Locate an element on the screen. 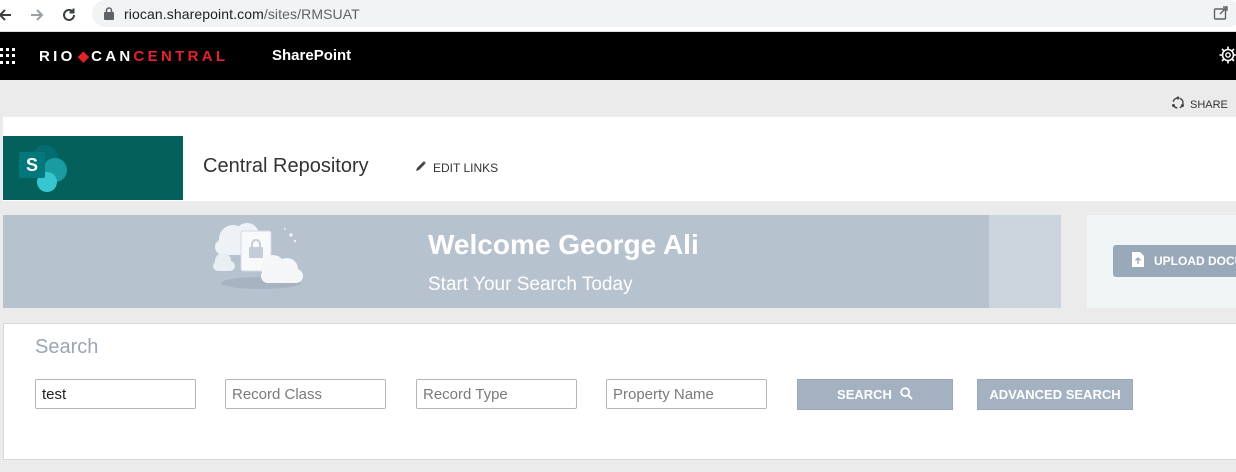  brand-diamond: ◆ is located at coordinates (83, 56).